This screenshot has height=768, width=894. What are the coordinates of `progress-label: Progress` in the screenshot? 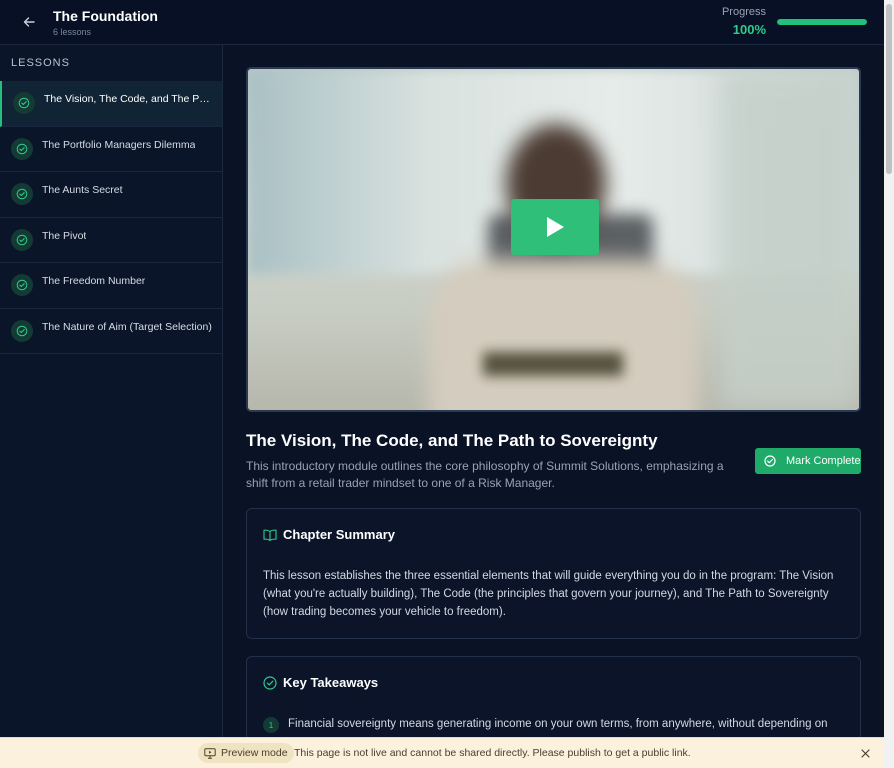 It's located at (743, 12).